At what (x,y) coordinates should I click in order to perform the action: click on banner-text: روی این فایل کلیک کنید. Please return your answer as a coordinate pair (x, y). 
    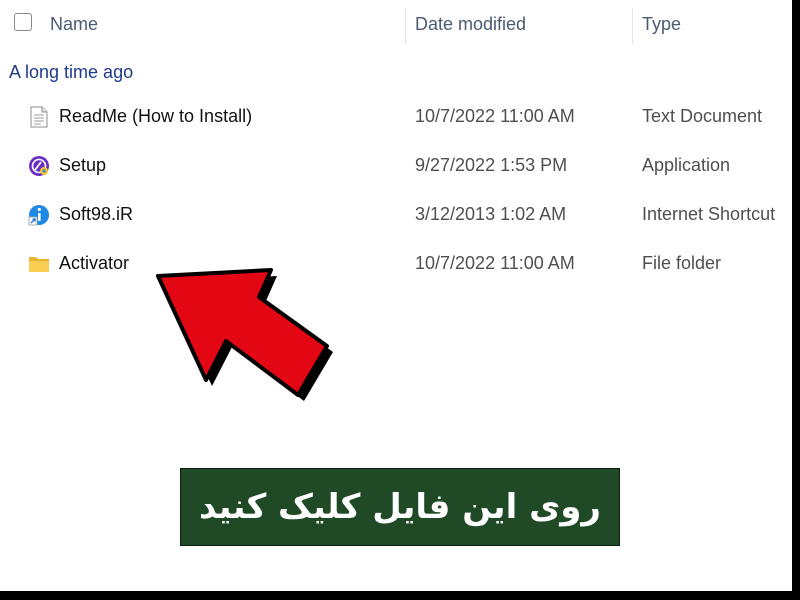
    Looking at the image, I should click on (400, 507).